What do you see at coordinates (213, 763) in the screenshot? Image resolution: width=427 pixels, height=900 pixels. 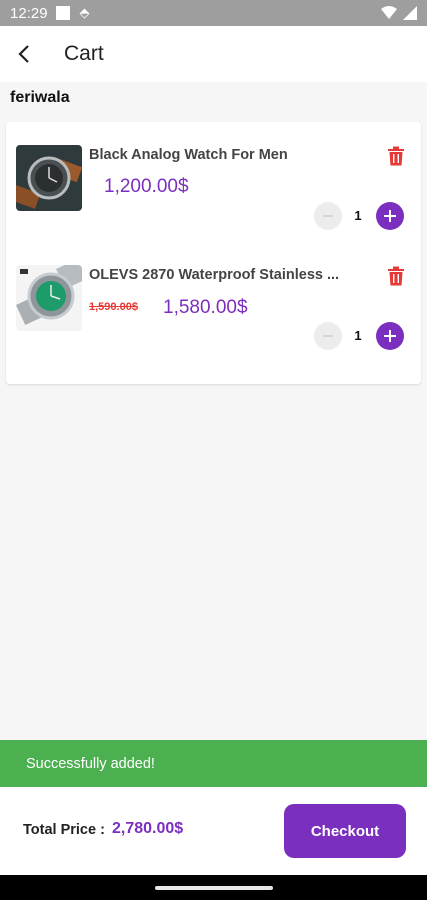 I see `snackbar: Successfully added!` at bounding box center [213, 763].